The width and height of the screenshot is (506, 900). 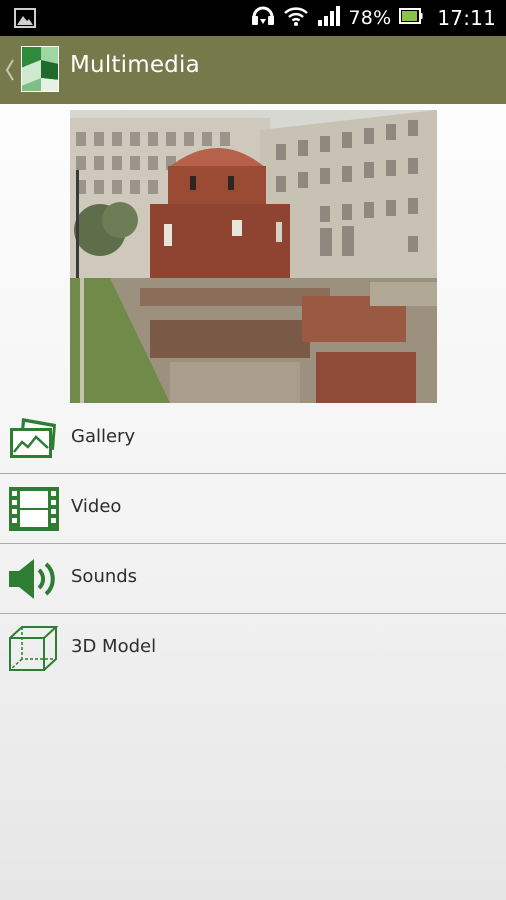 I want to click on app-logo-icon, so click(x=40, y=69).